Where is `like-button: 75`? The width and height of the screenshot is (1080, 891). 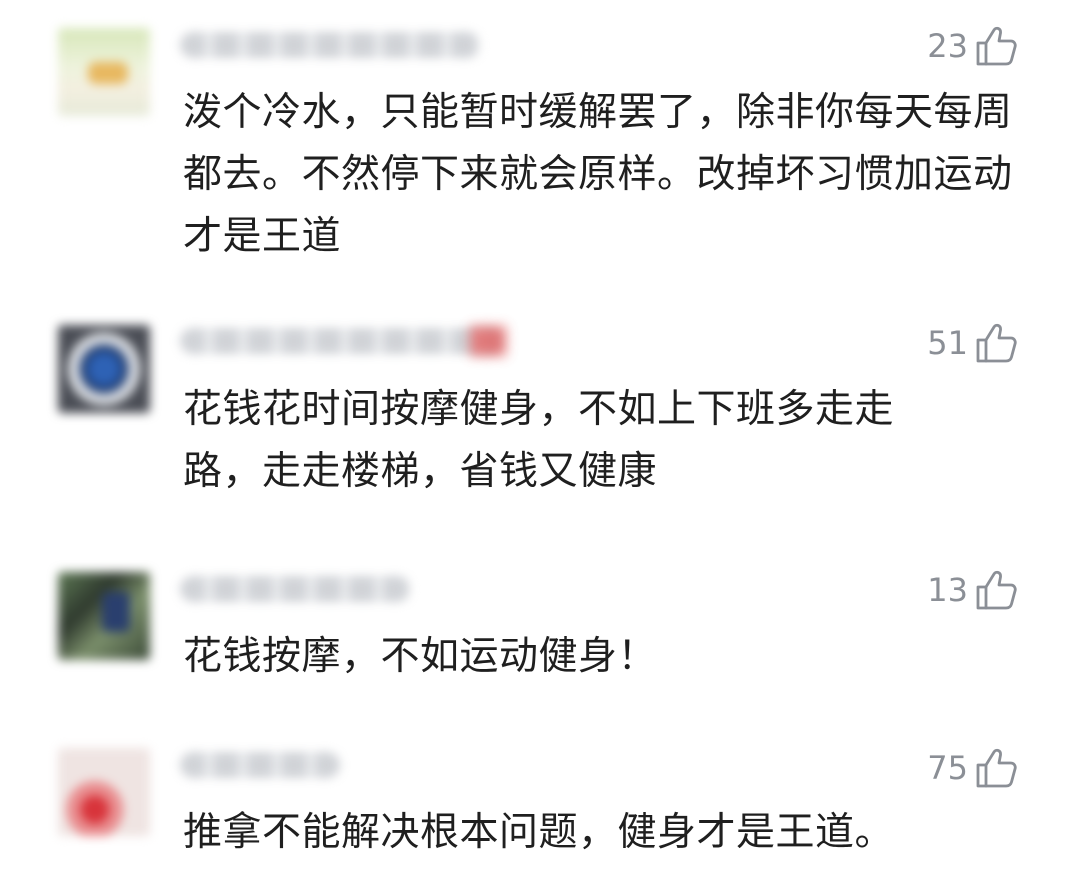
like-button: 75 is located at coordinates (972, 768).